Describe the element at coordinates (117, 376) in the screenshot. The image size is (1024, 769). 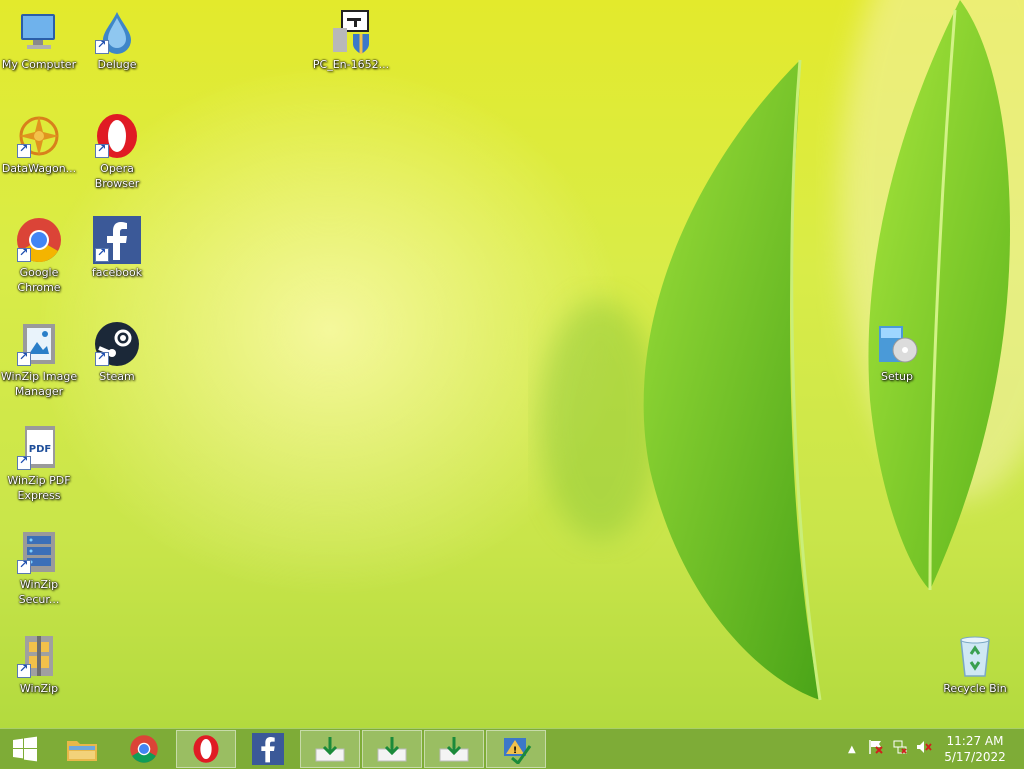
I see `desktop-icon-label: Steam` at that location.